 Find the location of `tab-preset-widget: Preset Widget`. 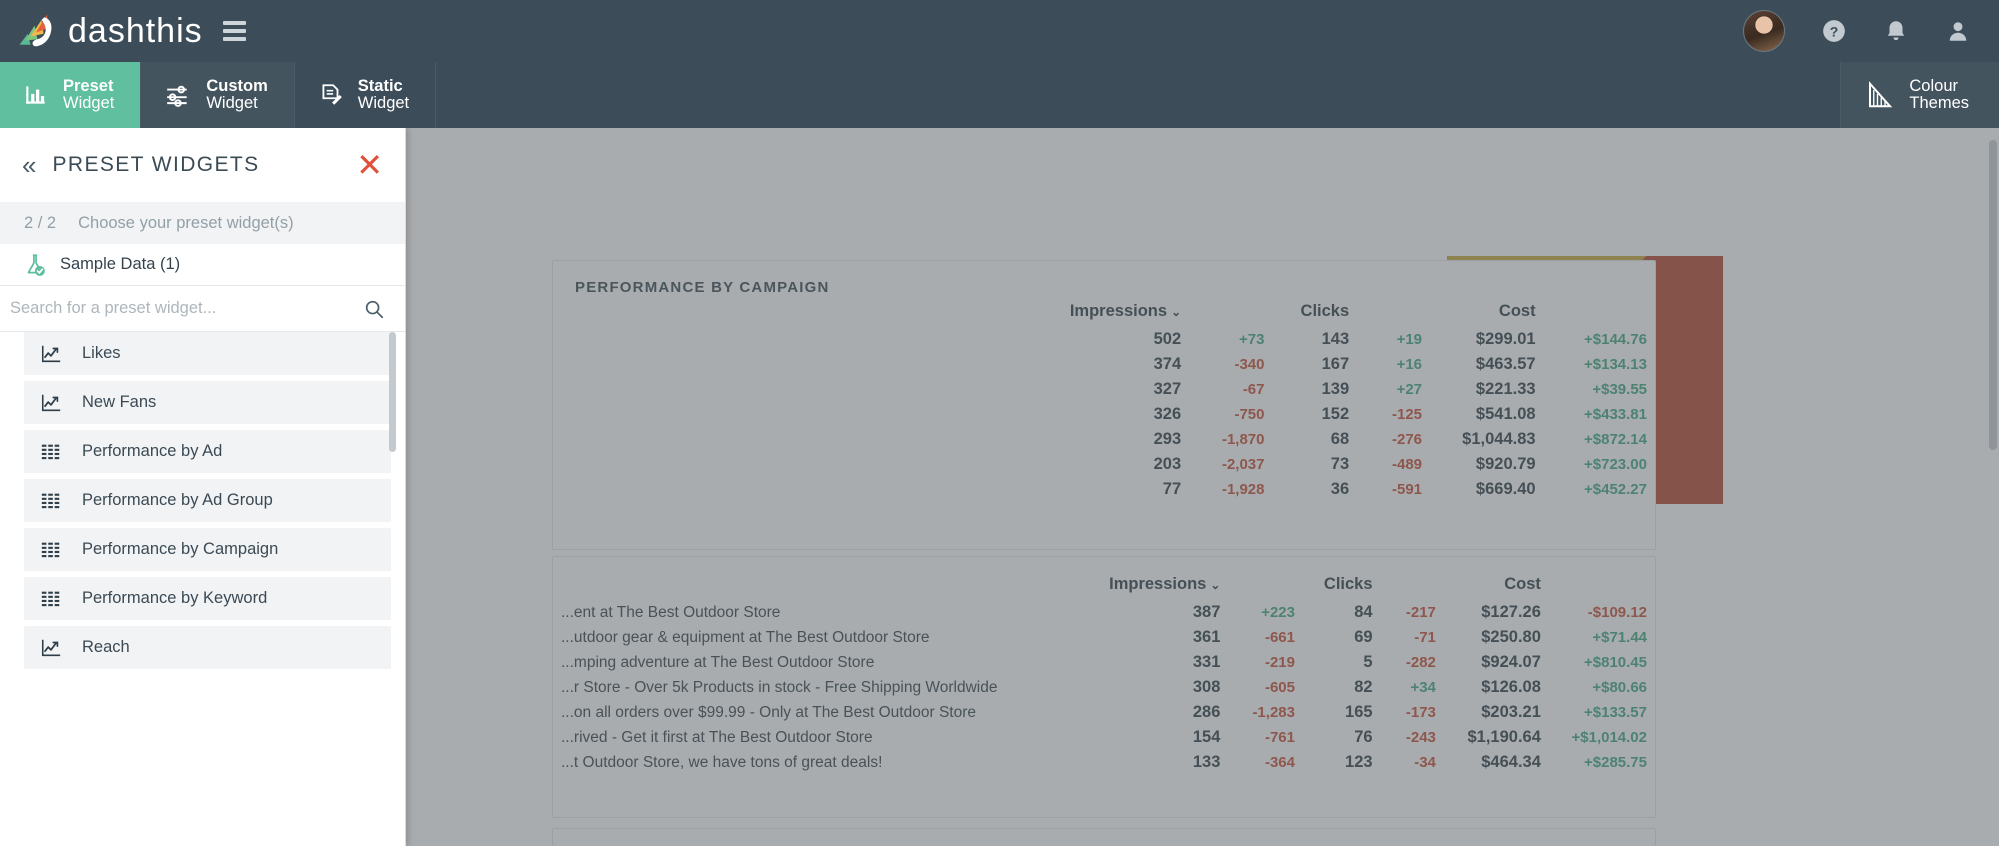

tab-preset-widget: Preset Widget is located at coordinates (71, 95).